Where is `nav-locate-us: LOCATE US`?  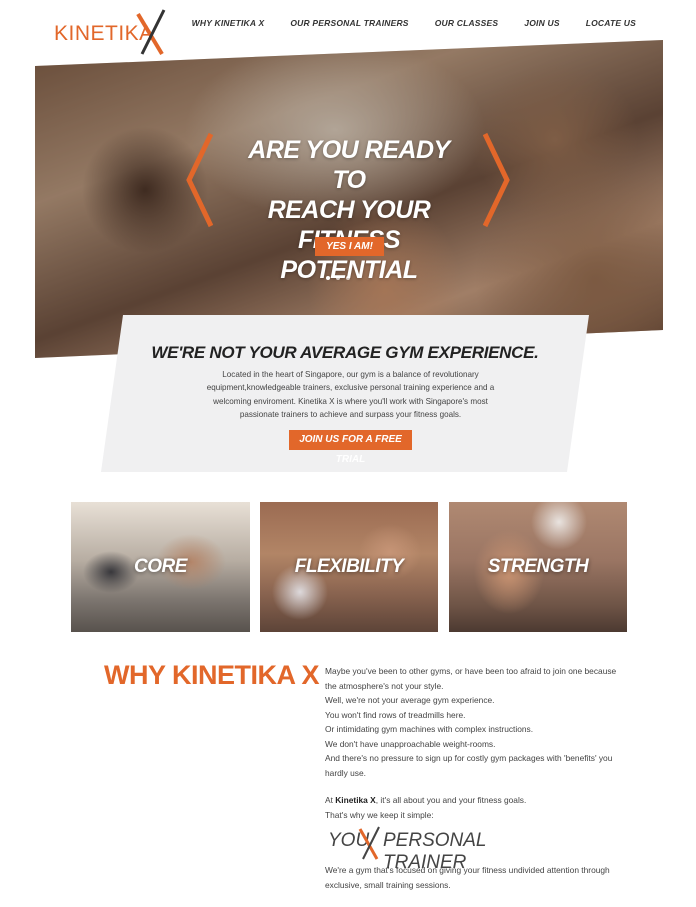 nav-locate-us: LOCATE US is located at coordinates (611, 23).